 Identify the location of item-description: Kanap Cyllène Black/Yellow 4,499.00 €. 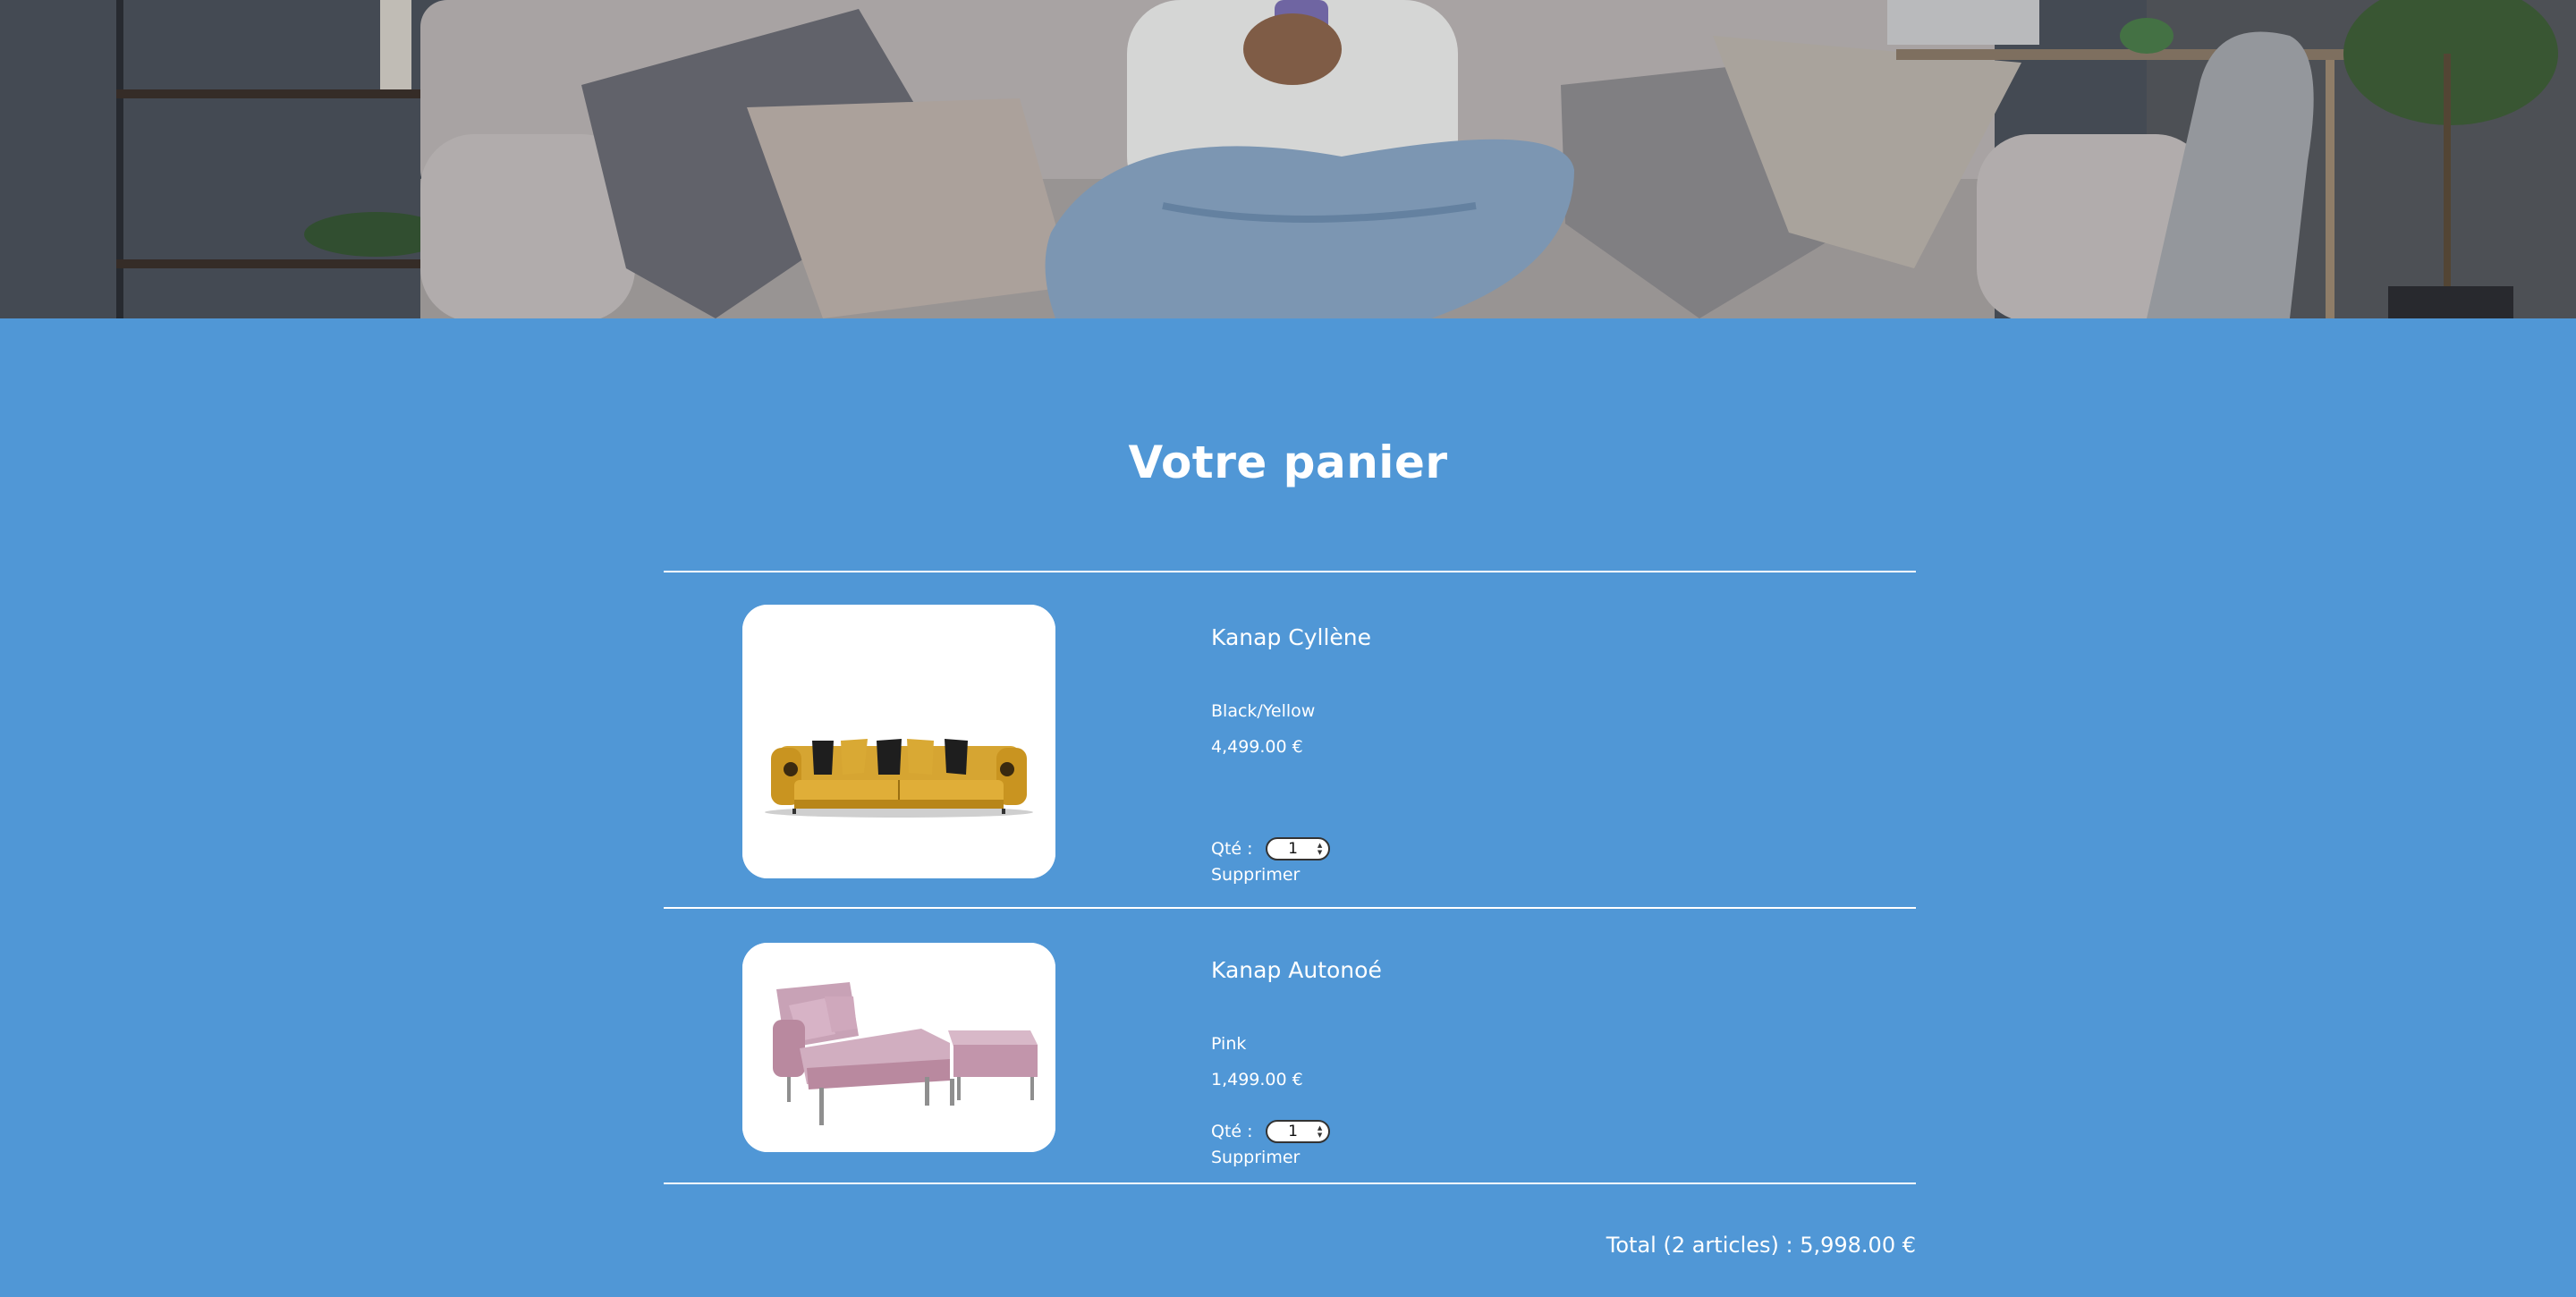
(1524, 691).